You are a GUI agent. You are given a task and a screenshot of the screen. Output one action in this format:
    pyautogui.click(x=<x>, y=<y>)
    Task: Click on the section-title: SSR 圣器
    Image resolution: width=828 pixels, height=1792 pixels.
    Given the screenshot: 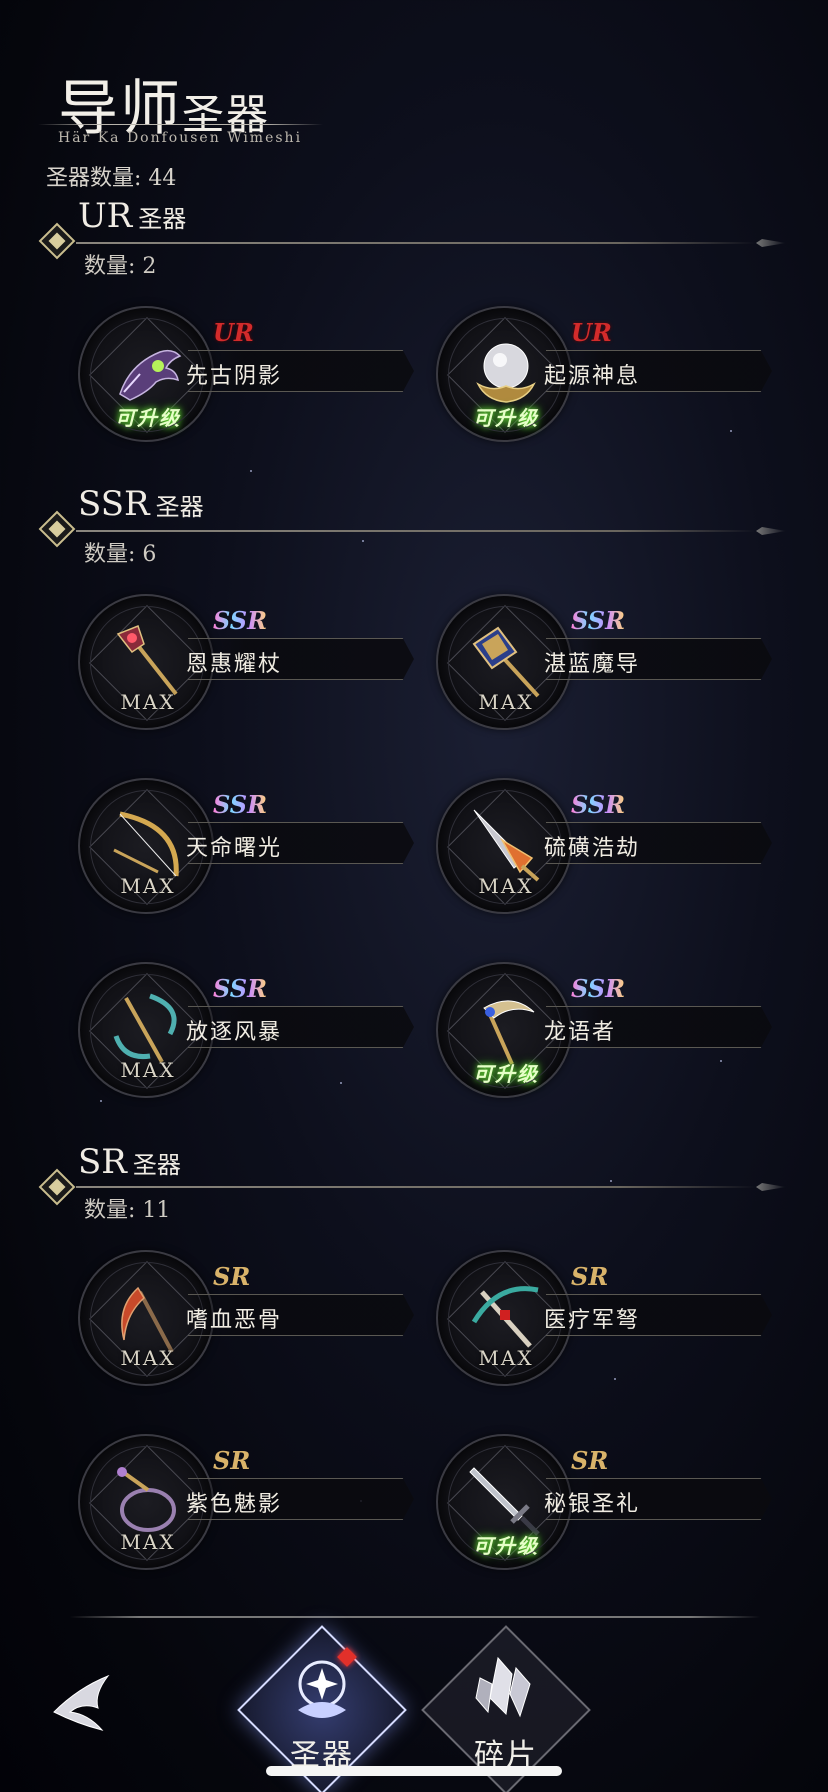 What is the action you would take?
    pyautogui.click(x=141, y=504)
    